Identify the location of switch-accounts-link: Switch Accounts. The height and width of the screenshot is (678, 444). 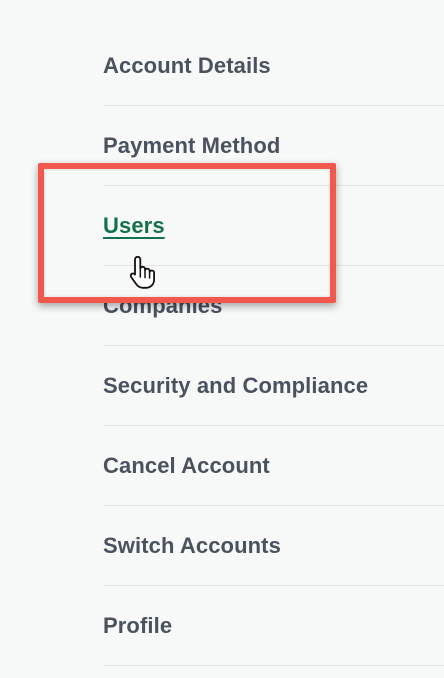
(192, 546).